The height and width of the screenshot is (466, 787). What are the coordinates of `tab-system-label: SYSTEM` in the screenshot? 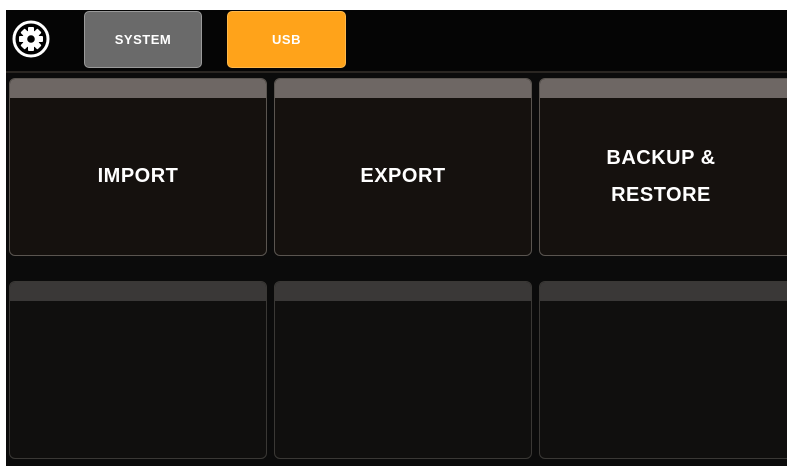 It's located at (143, 39).